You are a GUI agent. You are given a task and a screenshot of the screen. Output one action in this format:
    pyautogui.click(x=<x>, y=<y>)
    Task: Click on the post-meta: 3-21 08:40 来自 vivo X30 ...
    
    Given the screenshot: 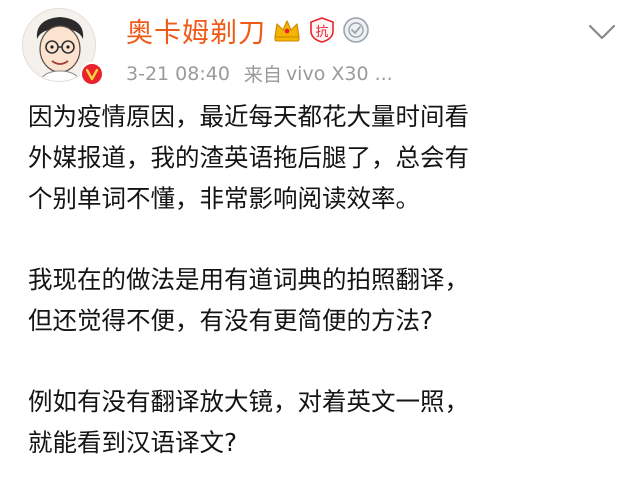 What is the action you would take?
    pyautogui.click(x=259, y=73)
    